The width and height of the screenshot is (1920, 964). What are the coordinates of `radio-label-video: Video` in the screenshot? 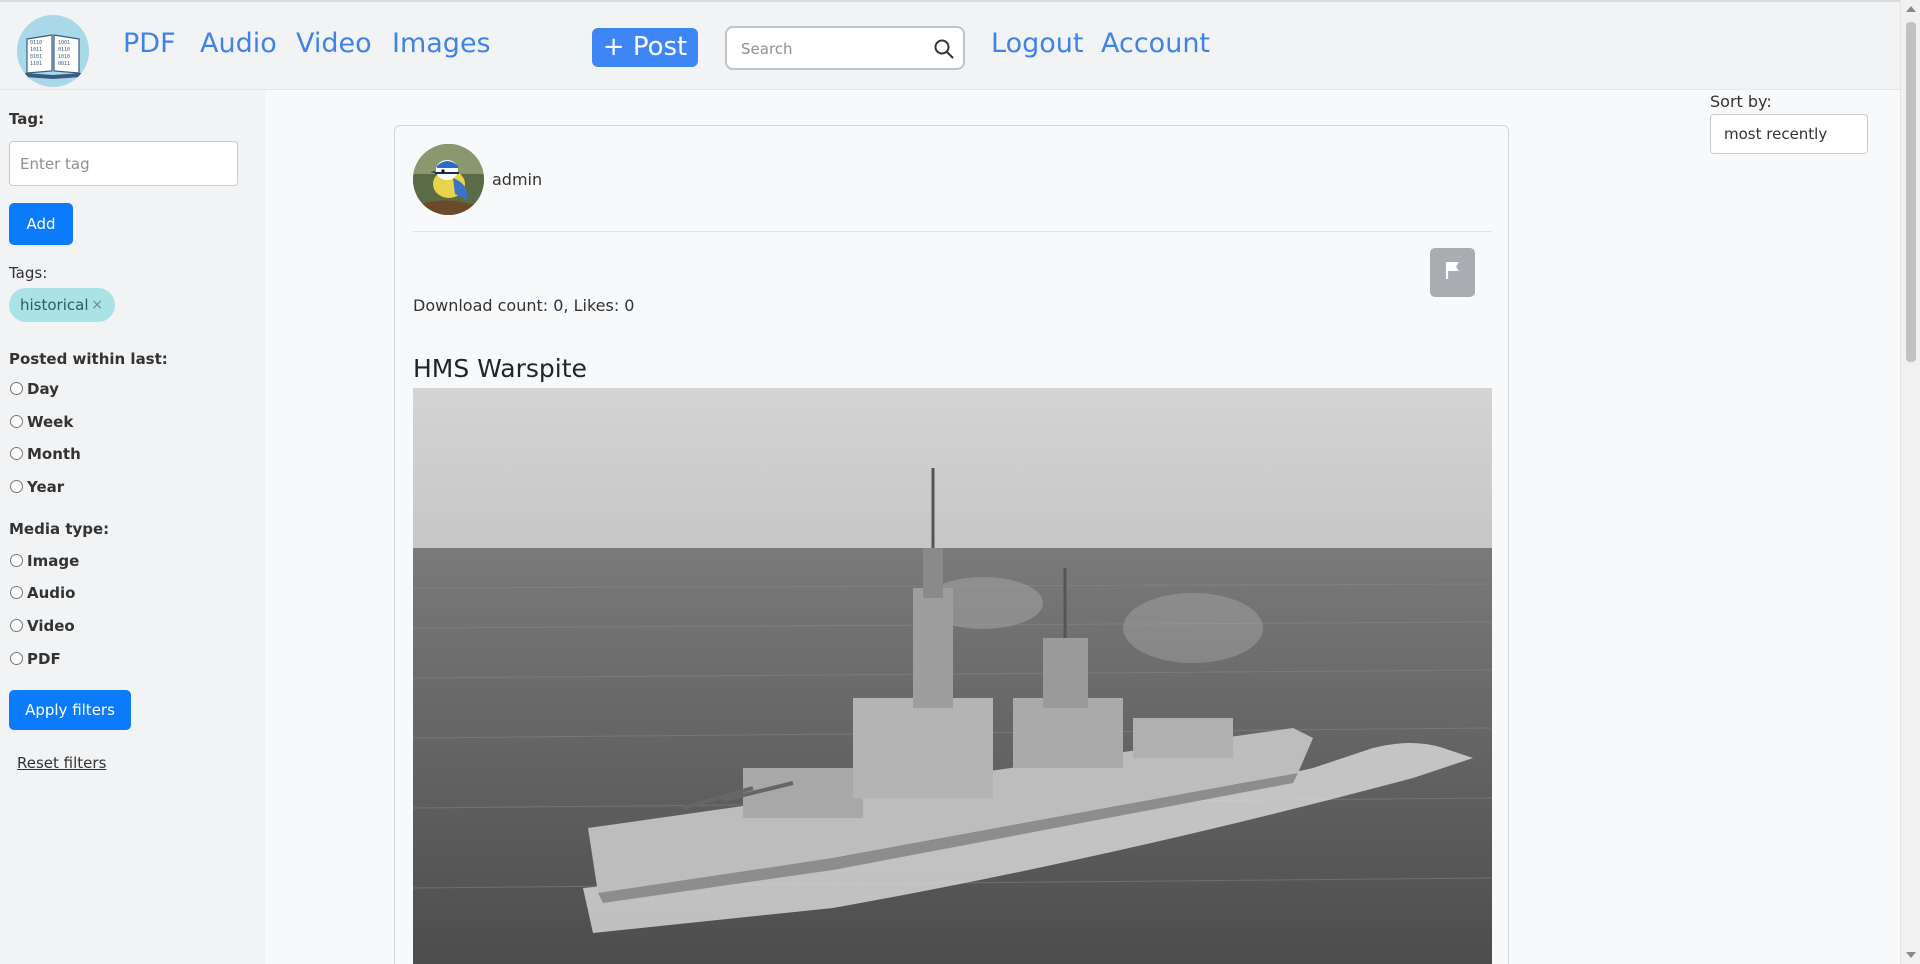 It's located at (51, 626).